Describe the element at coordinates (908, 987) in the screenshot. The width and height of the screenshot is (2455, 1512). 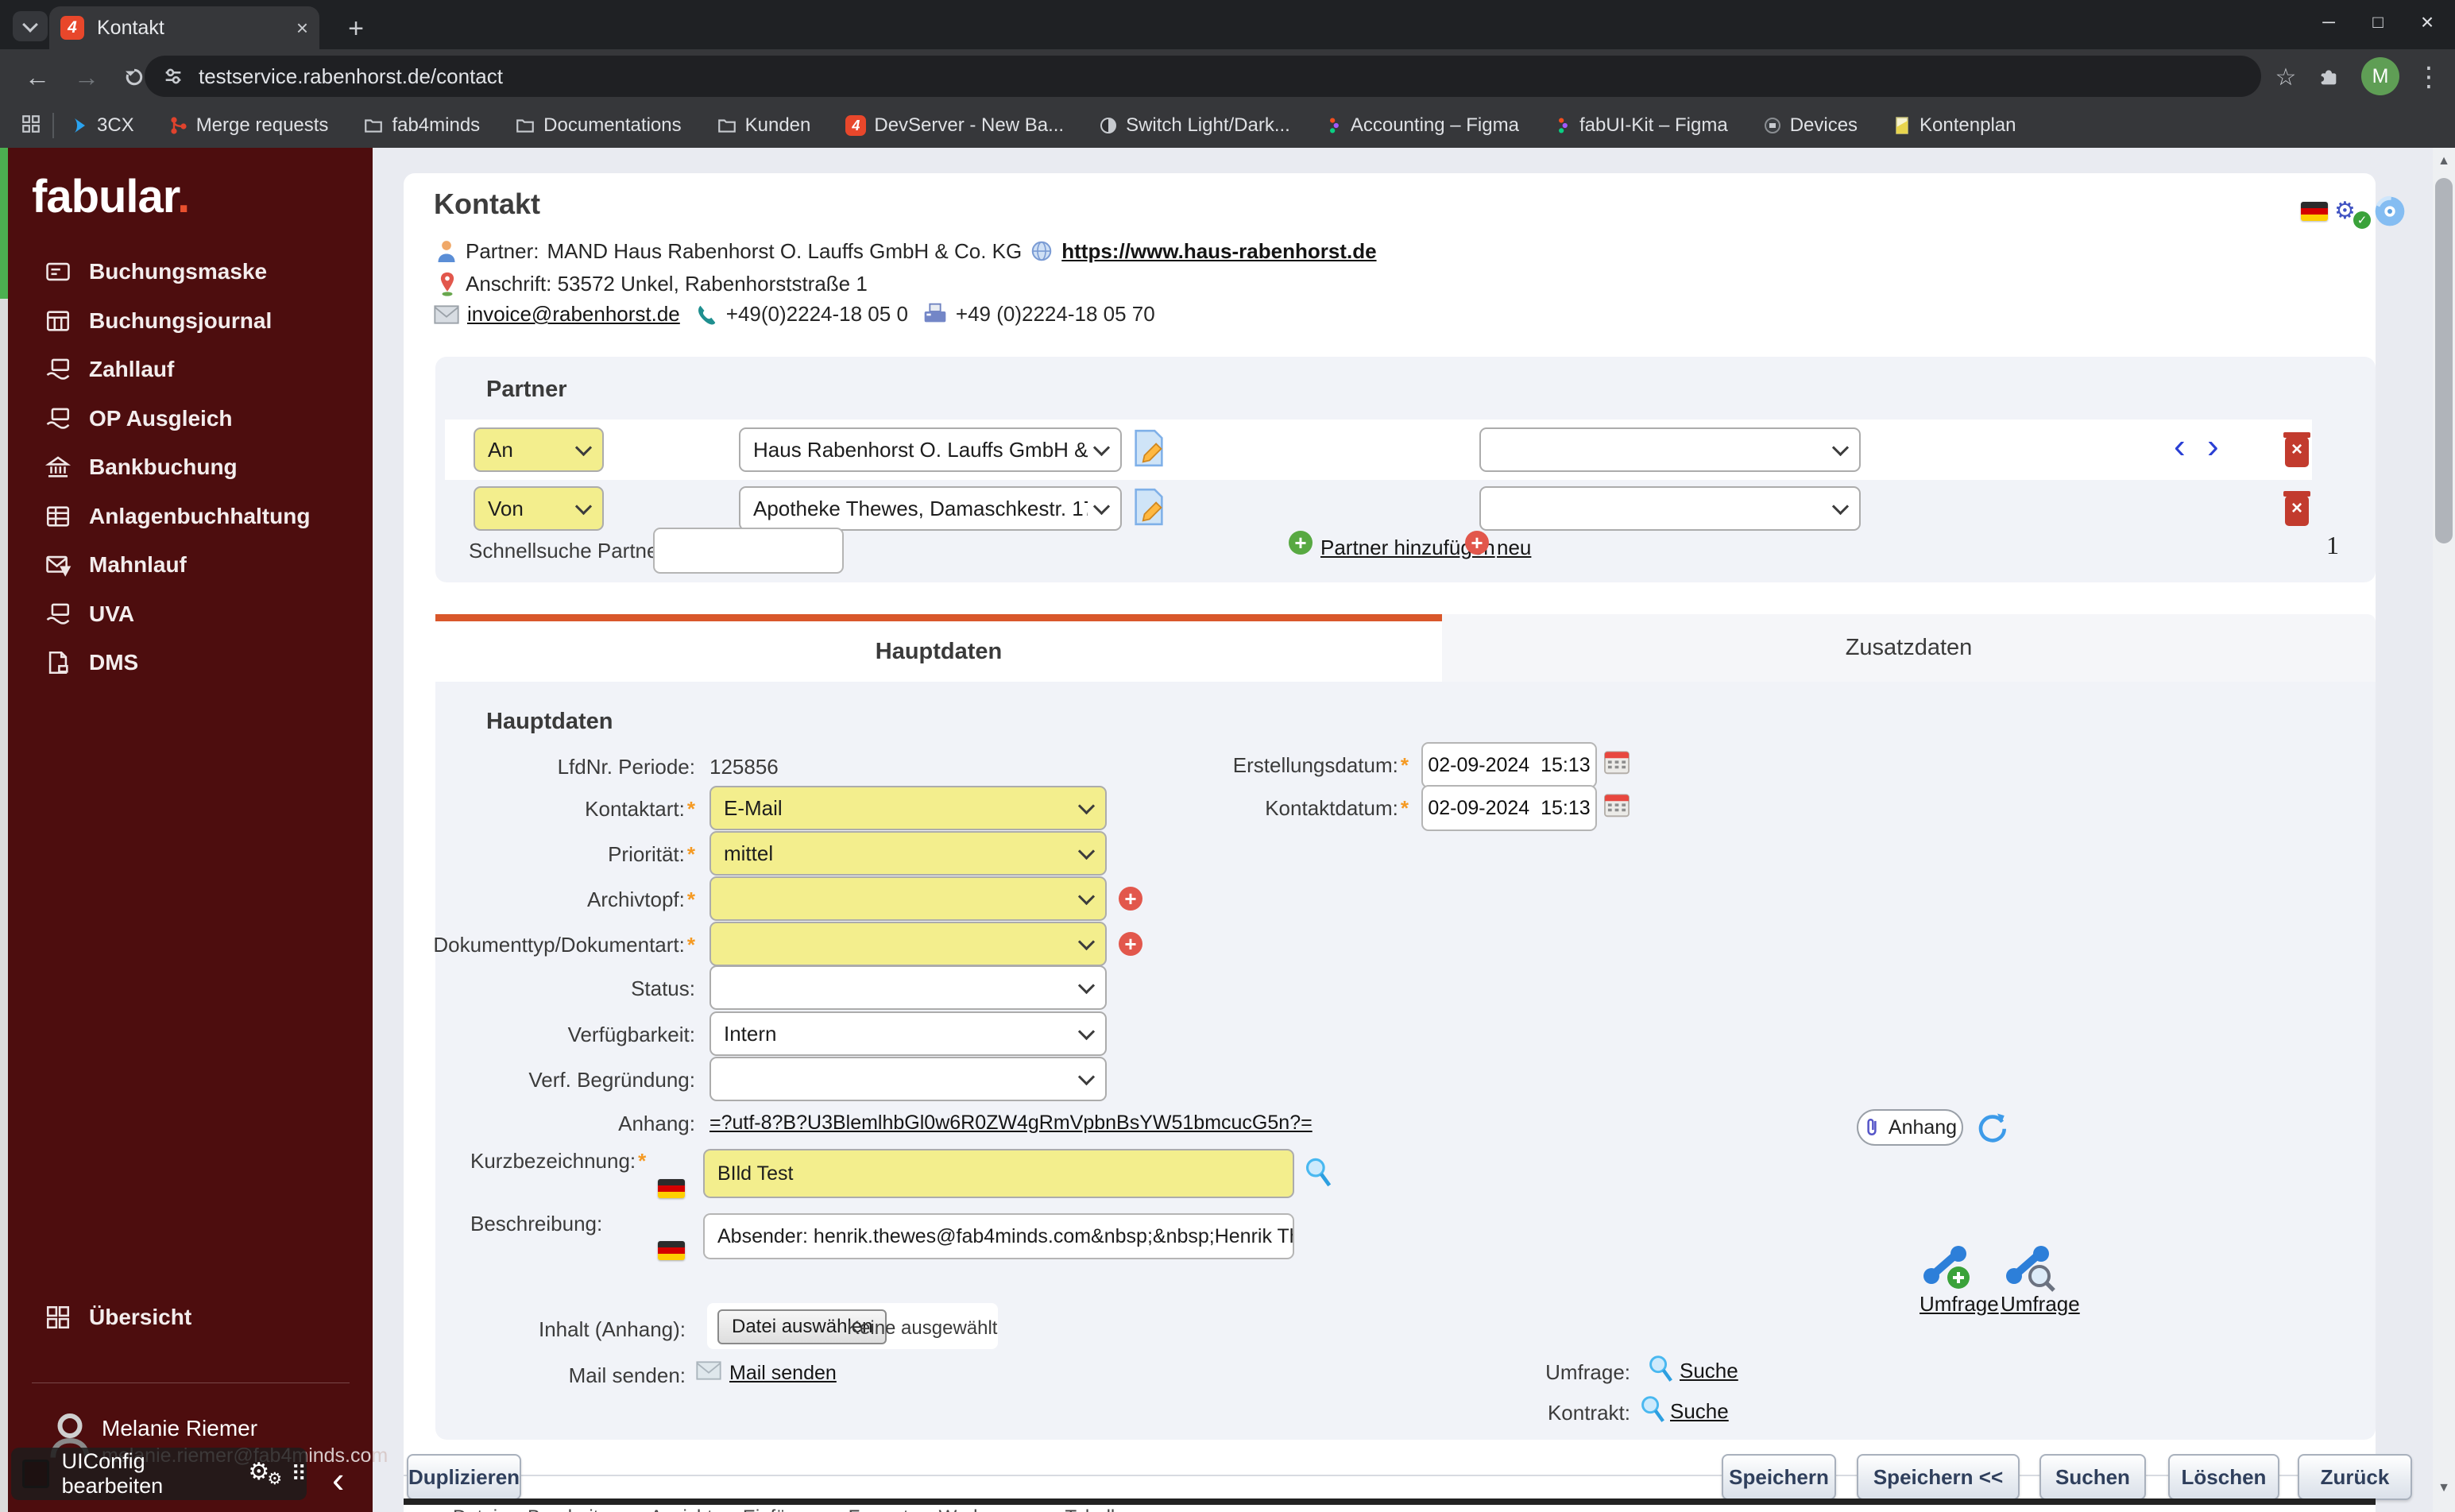
I see `status-select` at that location.